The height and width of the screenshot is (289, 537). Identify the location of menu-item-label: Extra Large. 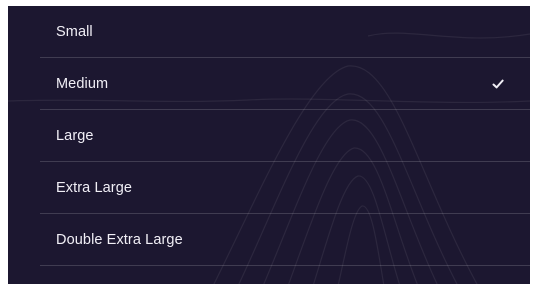
(94, 187).